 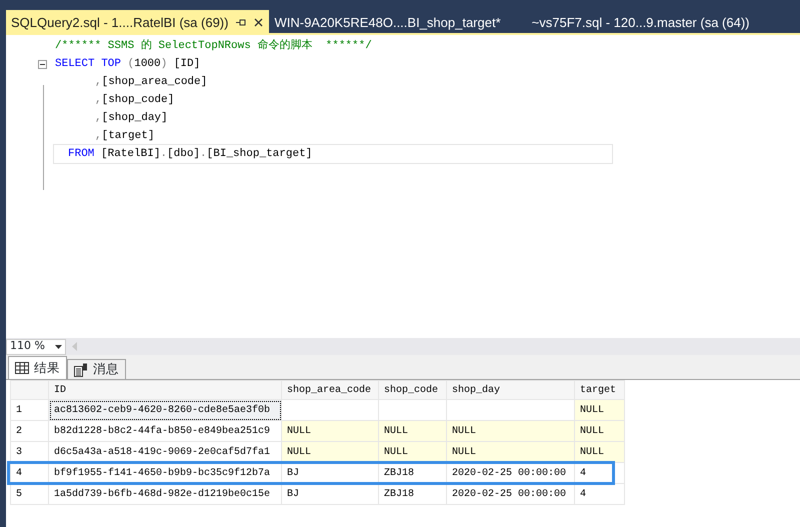 I want to click on column-header: ID, so click(x=165, y=390).